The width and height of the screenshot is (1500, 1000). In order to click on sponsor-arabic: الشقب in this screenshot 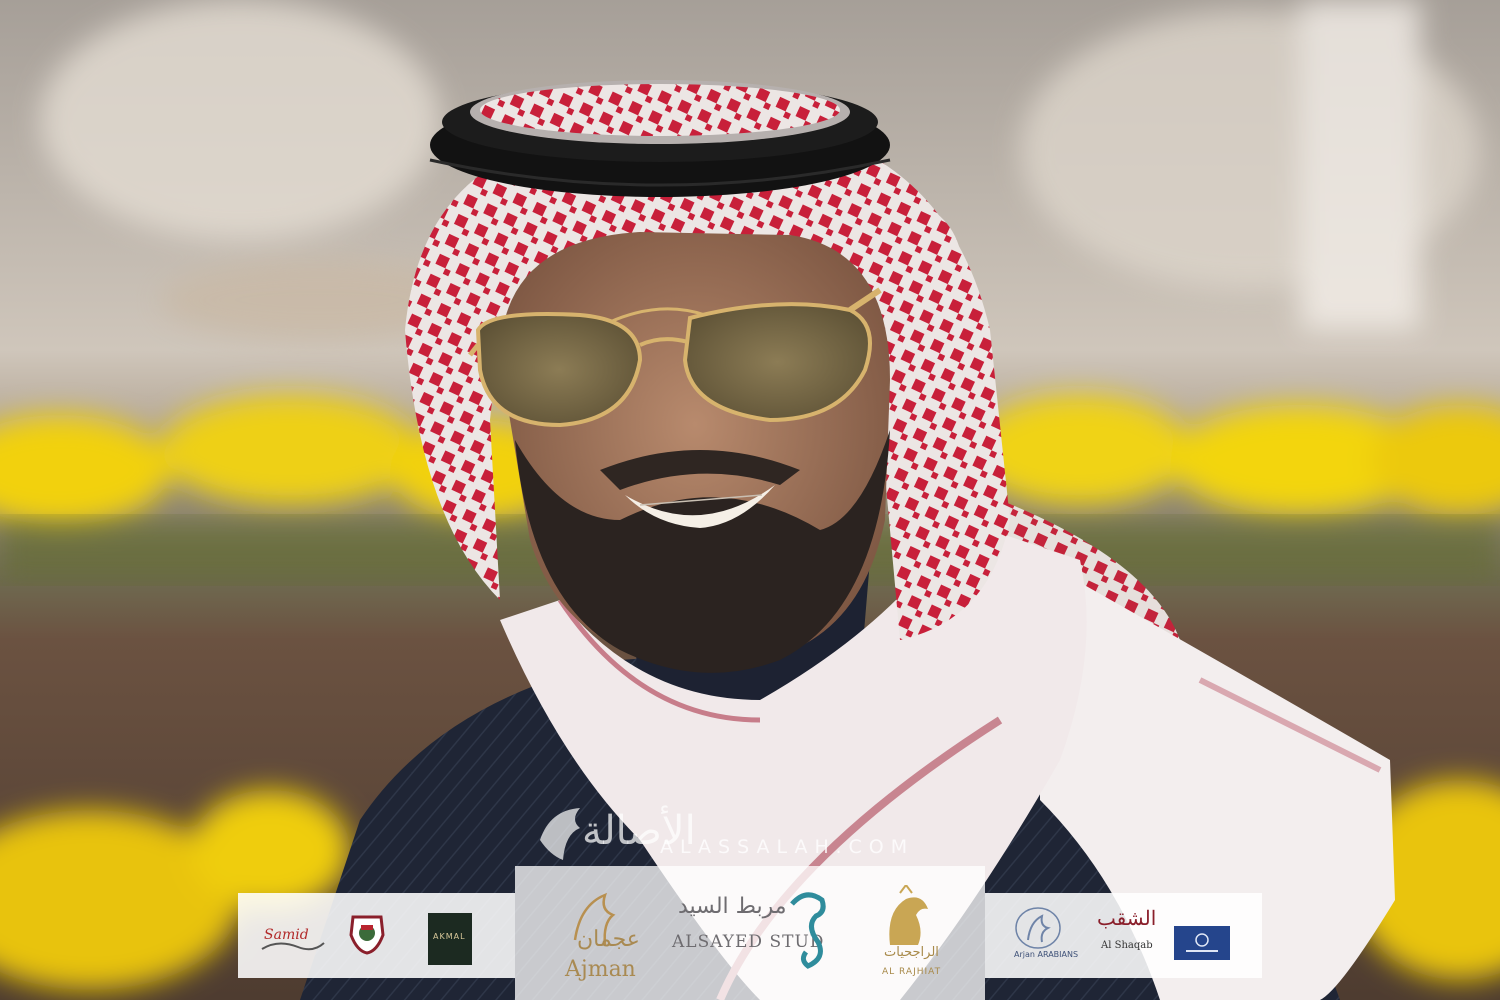, I will do `click(1127, 918)`.